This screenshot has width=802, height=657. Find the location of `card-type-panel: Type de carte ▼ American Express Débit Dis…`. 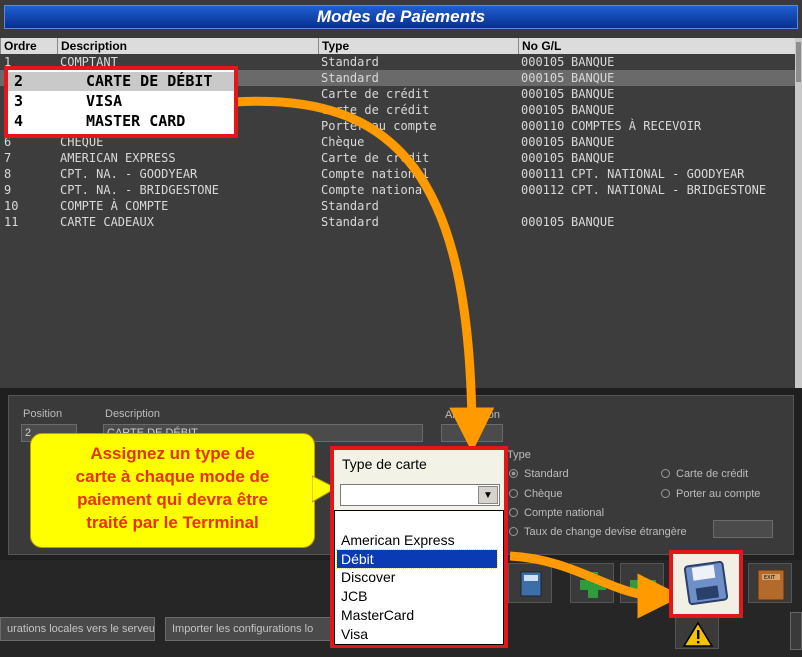

card-type-panel: Type de carte ▼ American Express Débit Dis… is located at coordinates (419, 547).